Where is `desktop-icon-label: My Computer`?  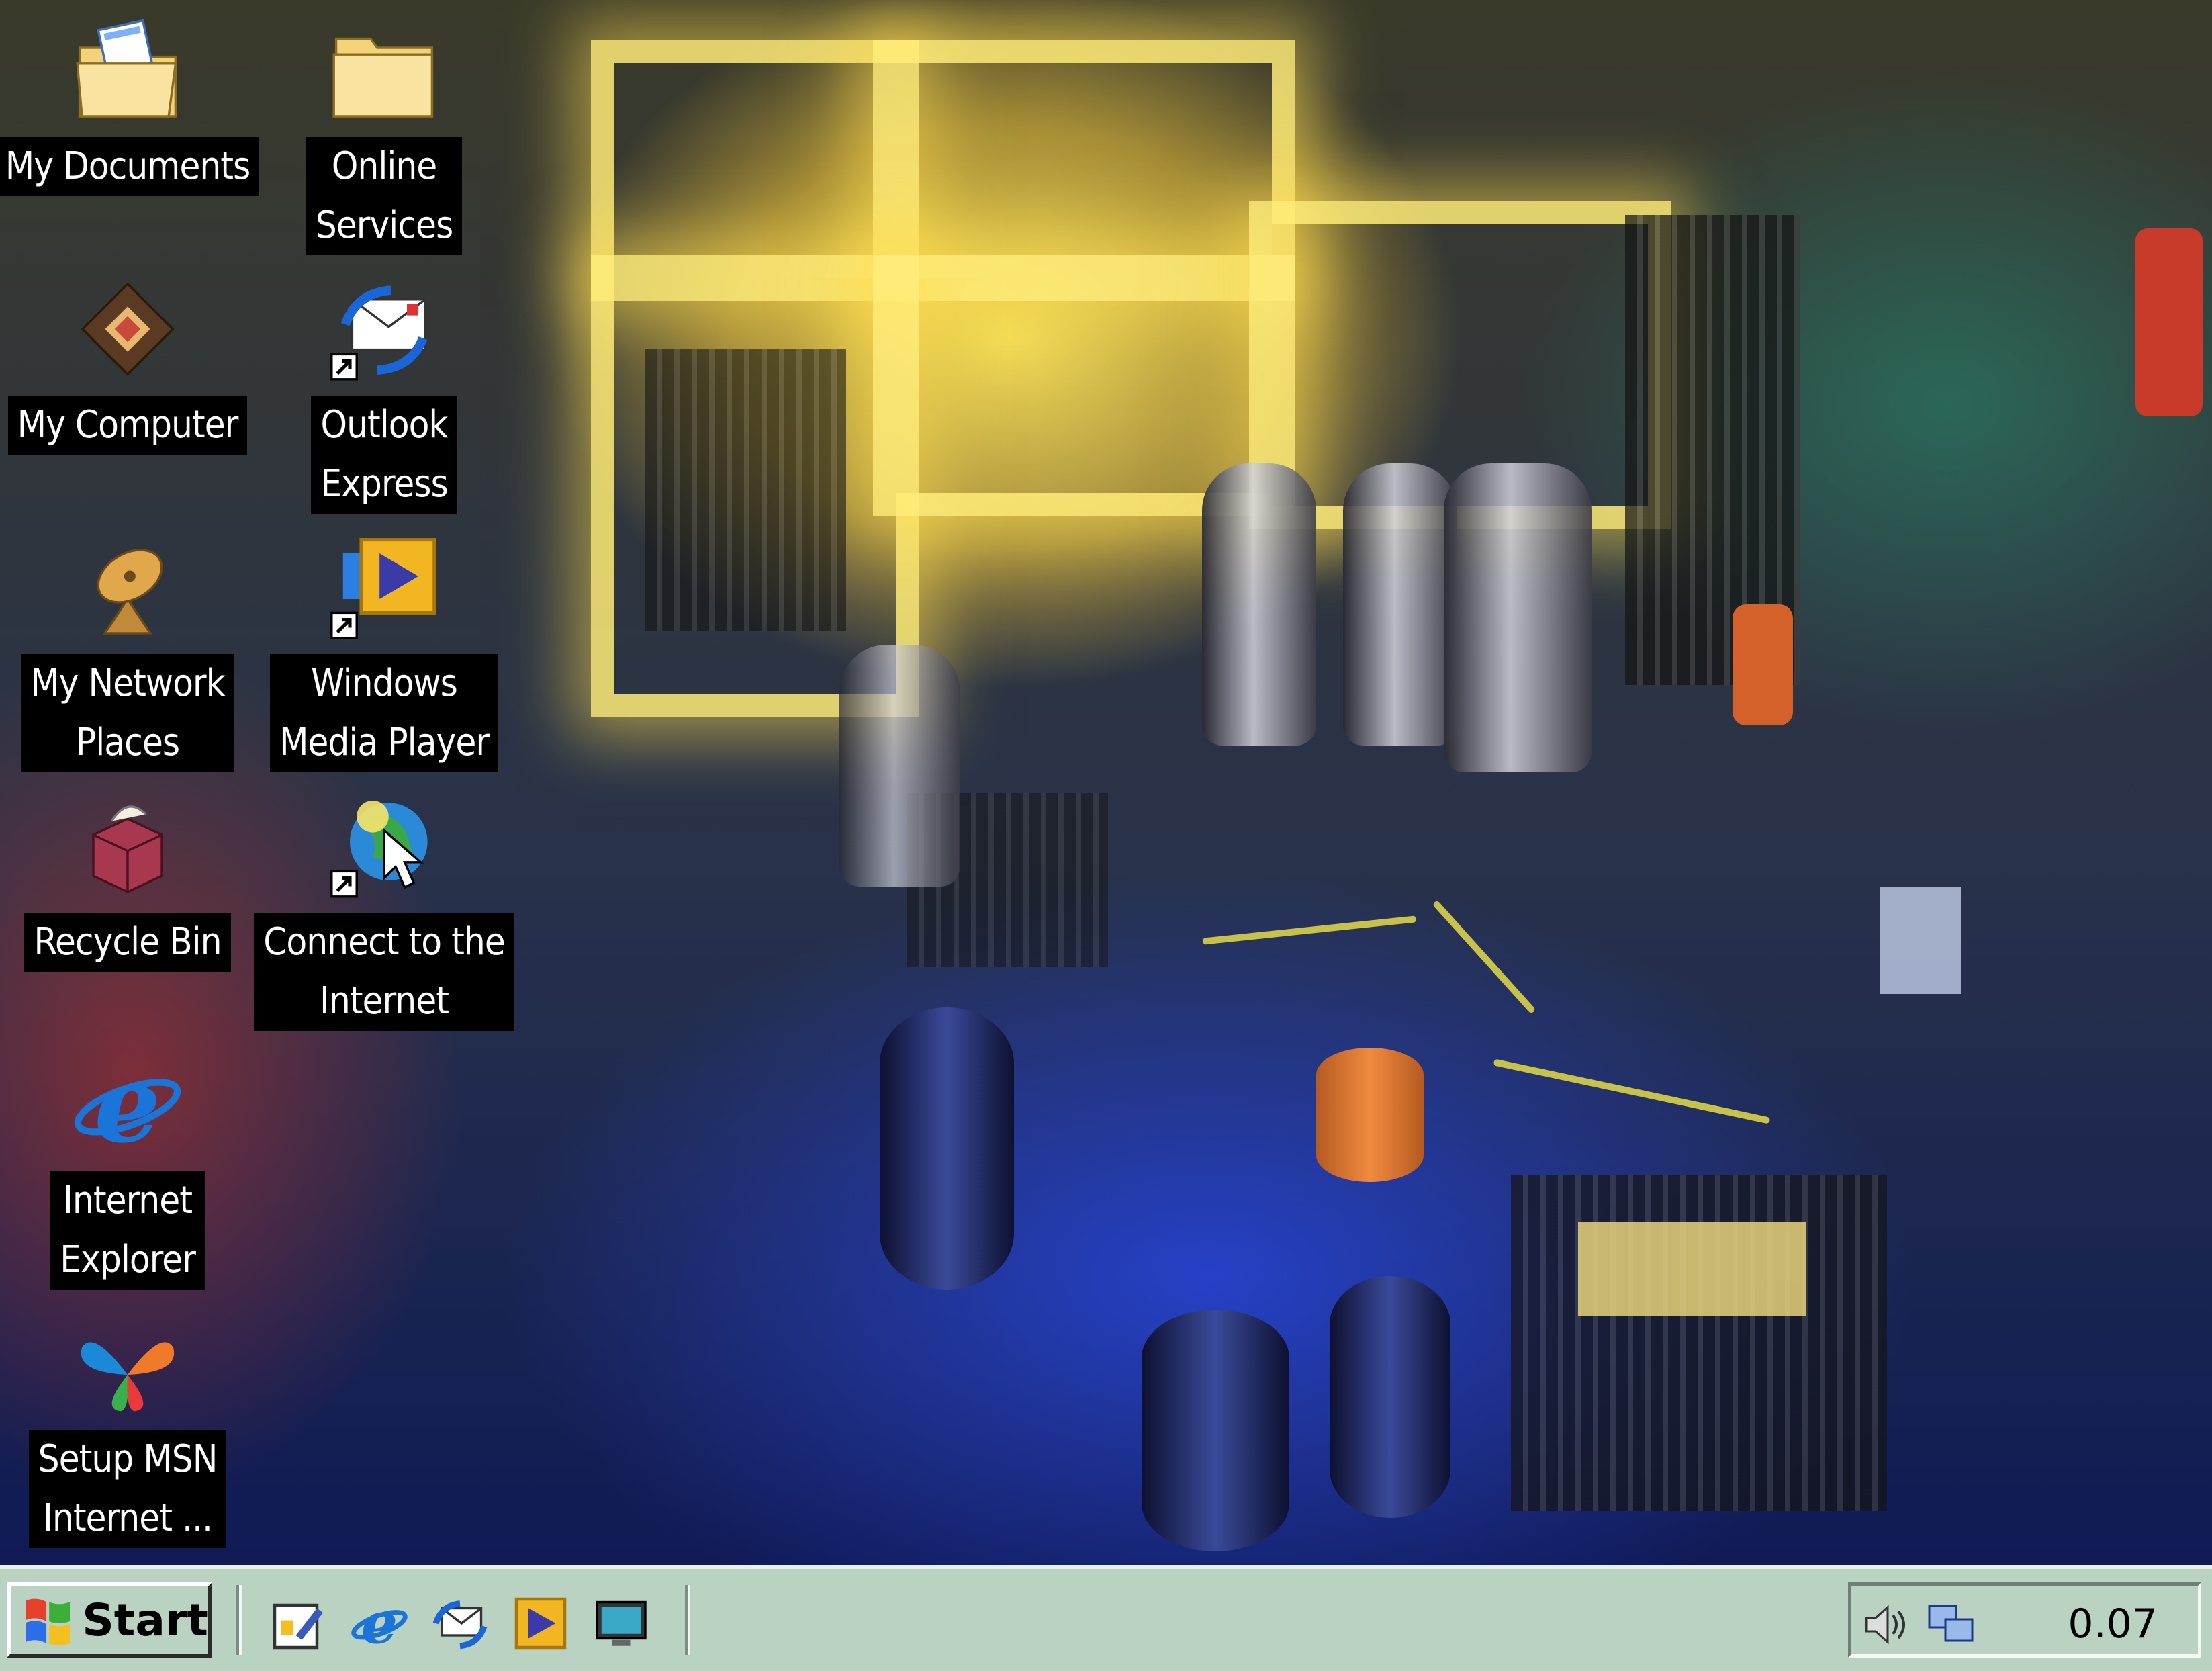 desktop-icon-label: My Computer is located at coordinates (127, 425).